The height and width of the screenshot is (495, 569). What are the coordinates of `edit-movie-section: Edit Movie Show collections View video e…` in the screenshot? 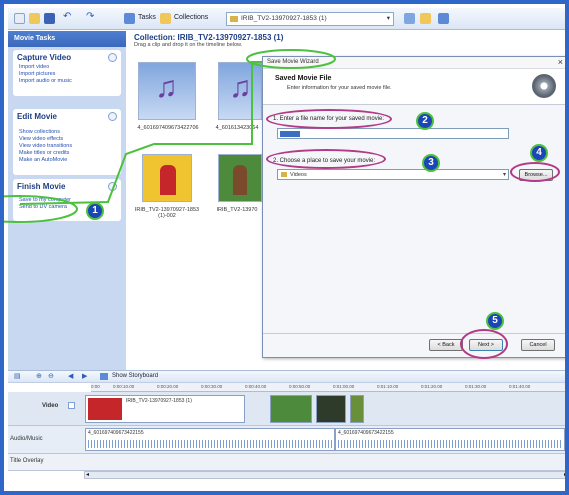 It's located at (67, 142).